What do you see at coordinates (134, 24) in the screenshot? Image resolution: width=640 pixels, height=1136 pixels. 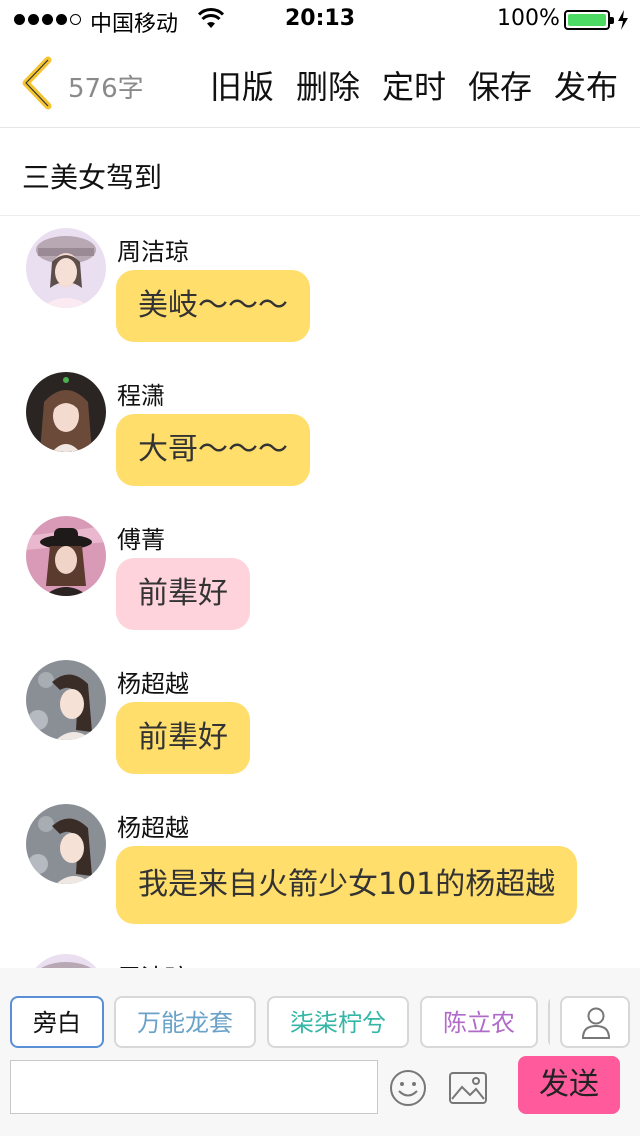 I see `carrier-name: 中国移动` at bounding box center [134, 24].